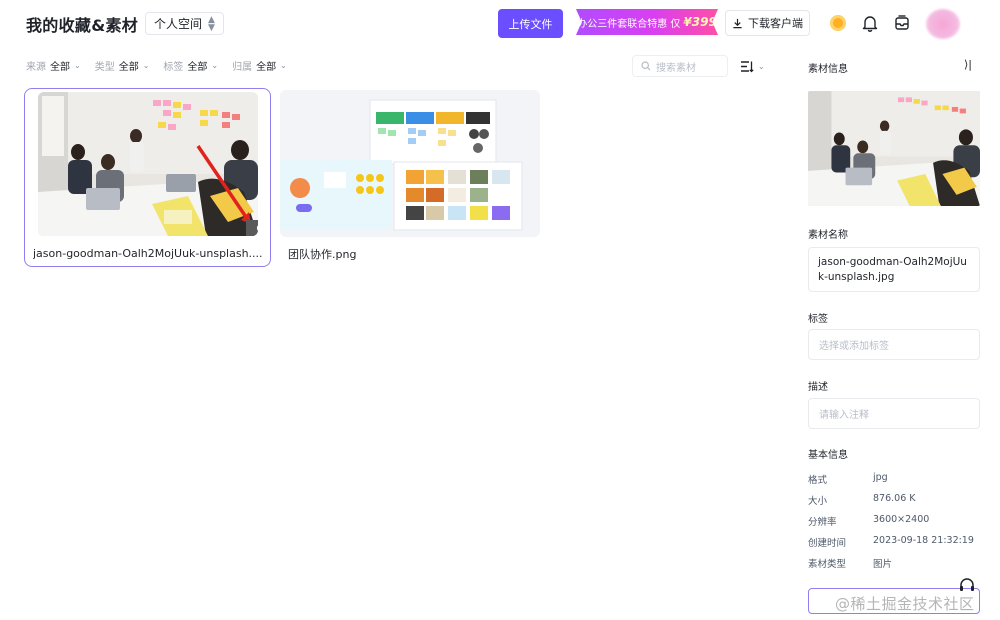  Describe the element at coordinates (36, 67) in the screenshot. I see `filter-label: 来源` at that location.